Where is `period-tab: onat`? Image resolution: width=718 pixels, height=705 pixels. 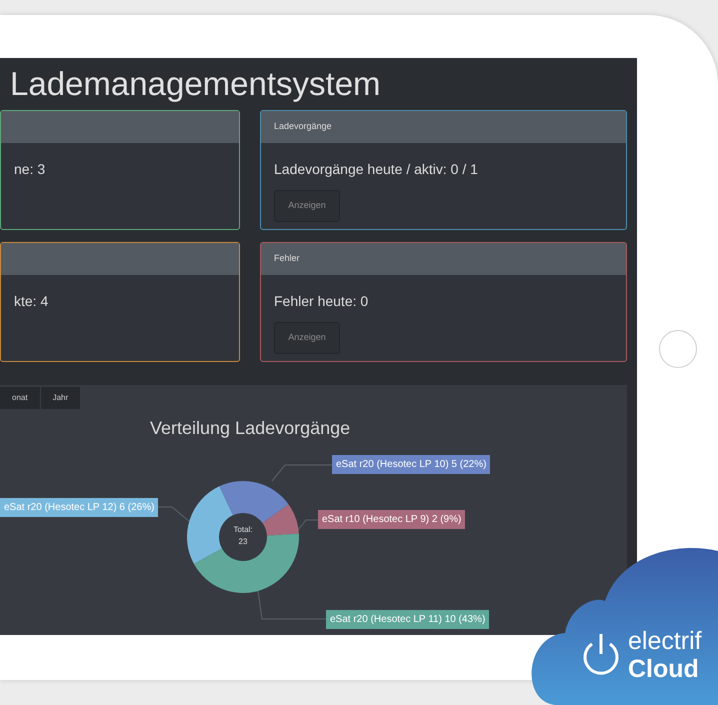 period-tab: onat is located at coordinates (20, 398).